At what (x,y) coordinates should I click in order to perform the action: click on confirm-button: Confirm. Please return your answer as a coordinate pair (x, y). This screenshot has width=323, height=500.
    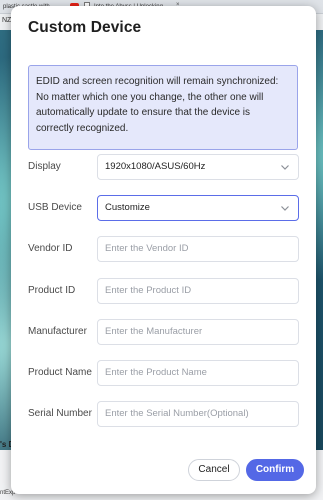
    Looking at the image, I should click on (275, 470).